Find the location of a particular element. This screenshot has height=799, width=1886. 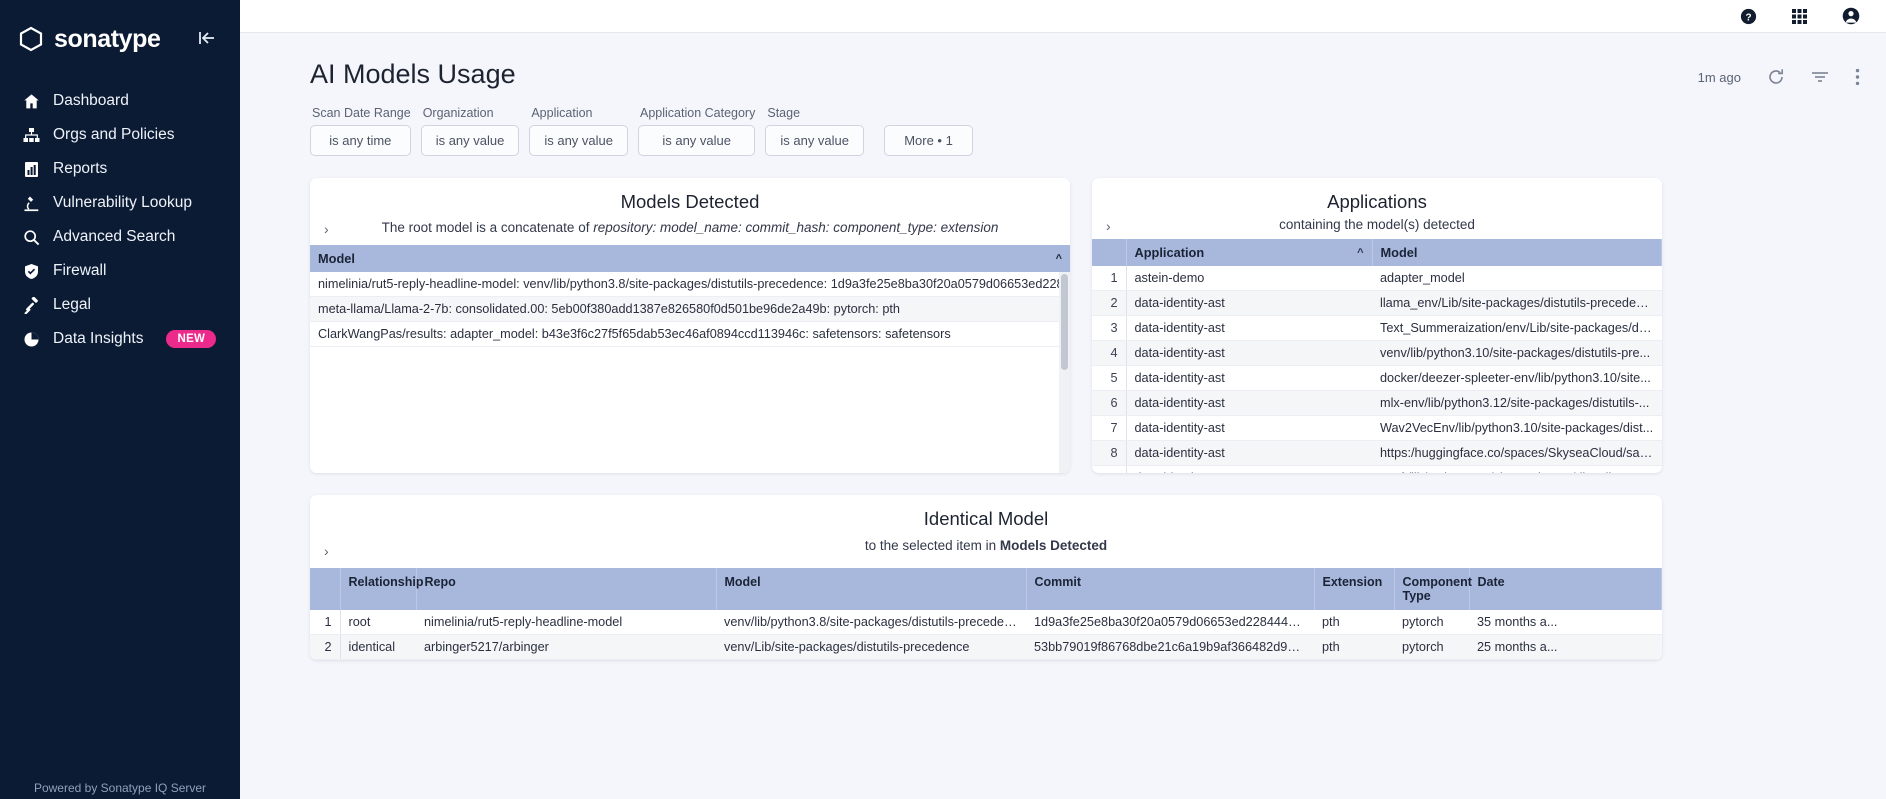

sidebar-item-dashboard: Dashboard is located at coordinates (120, 101).